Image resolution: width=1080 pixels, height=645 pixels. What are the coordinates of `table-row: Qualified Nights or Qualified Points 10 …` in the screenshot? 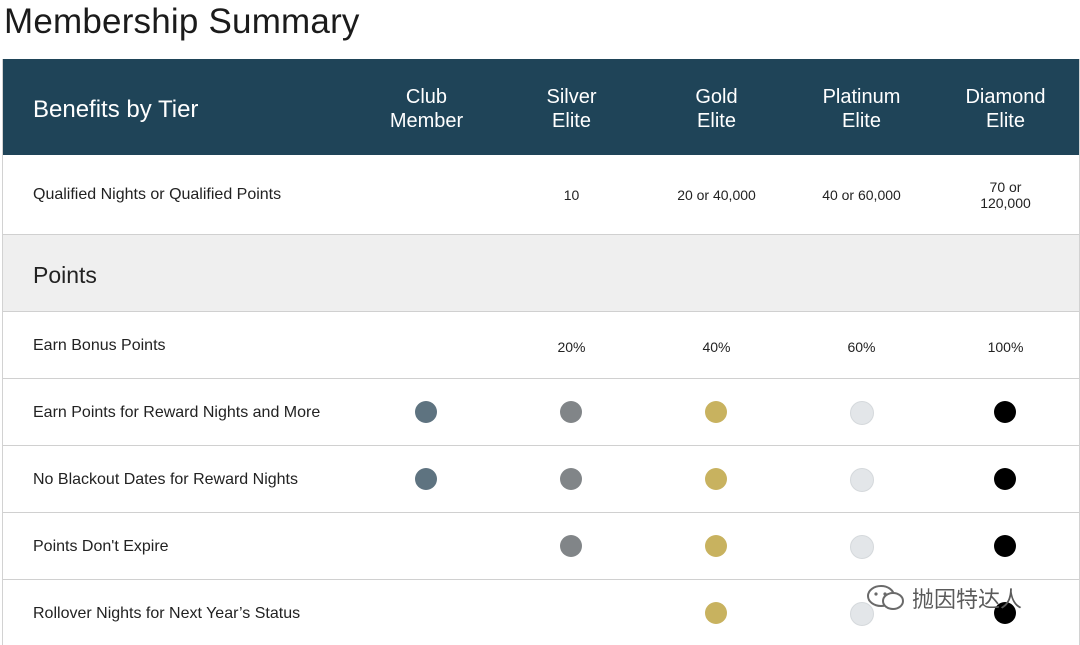 It's located at (541, 195).